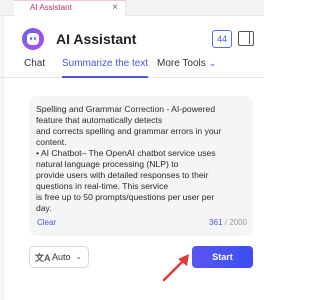 The width and height of the screenshot is (320, 300). I want to click on tab-summarize: Summarize the text, so click(105, 68).